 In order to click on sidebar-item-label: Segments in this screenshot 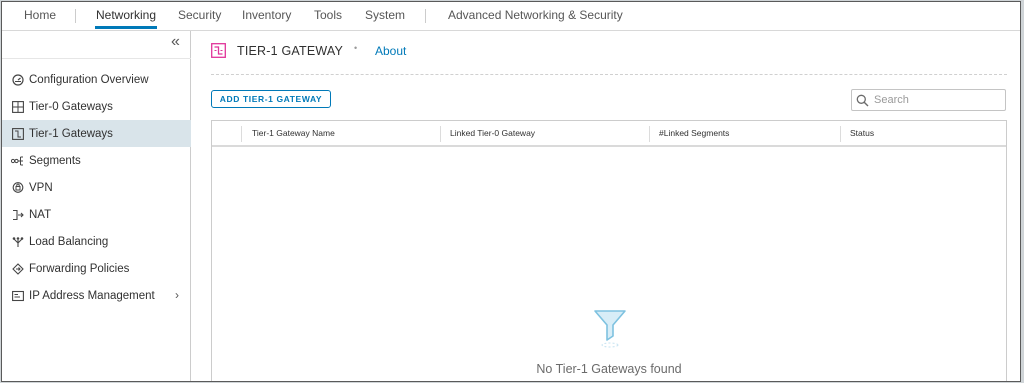, I will do `click(55, 160)`.